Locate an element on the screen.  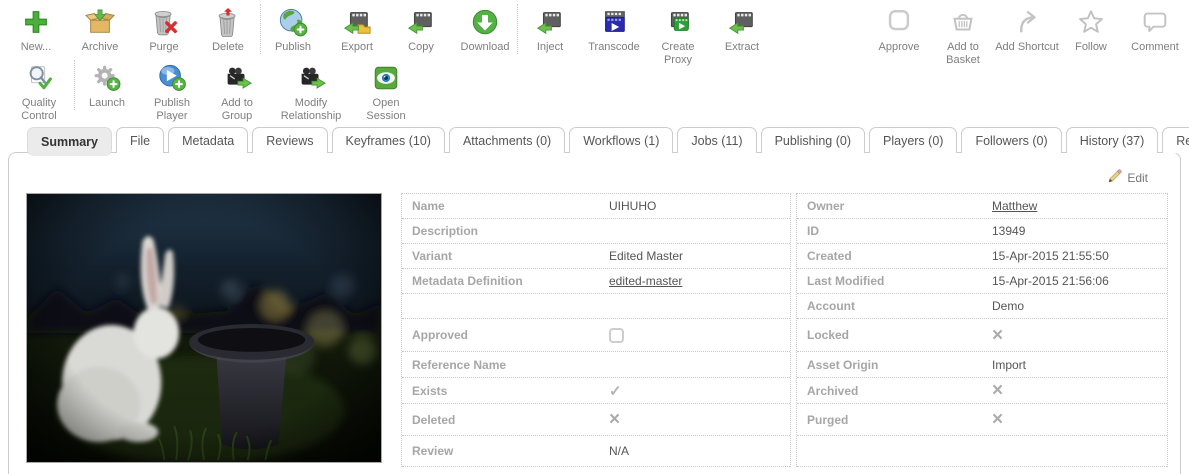
field-value: 15-Apr-2015 21:56:06 is located at coordinates (1050, 281).